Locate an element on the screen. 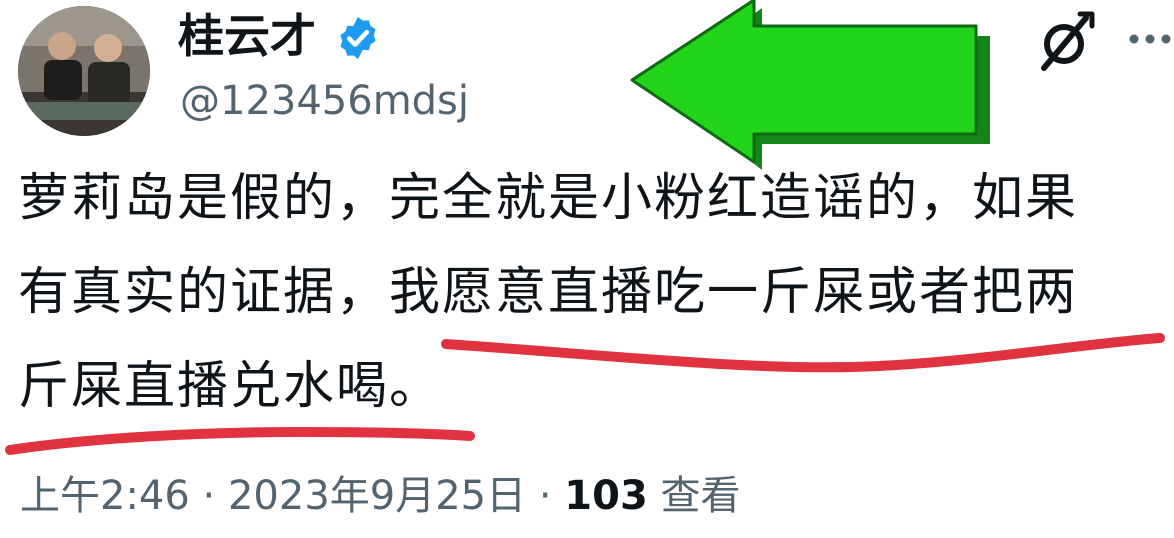  post-time: 上午2:46 is located at coordinates (105, 496).